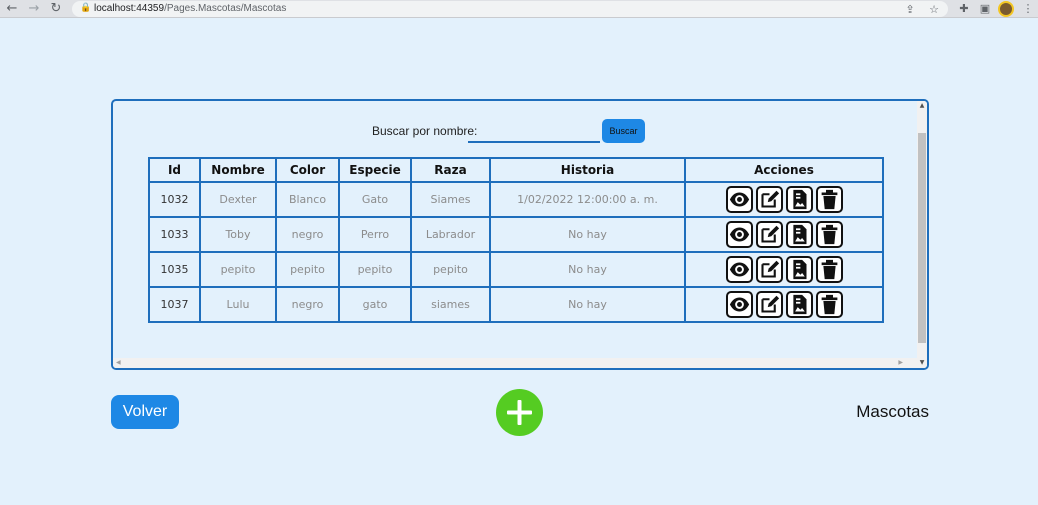 The width and height of the screenshot is (1038, 505). What do you see at coordinates (238, 170) in the screenshot?
I see `column-header-nombre: Nombre` at bounding box center [238, 170].